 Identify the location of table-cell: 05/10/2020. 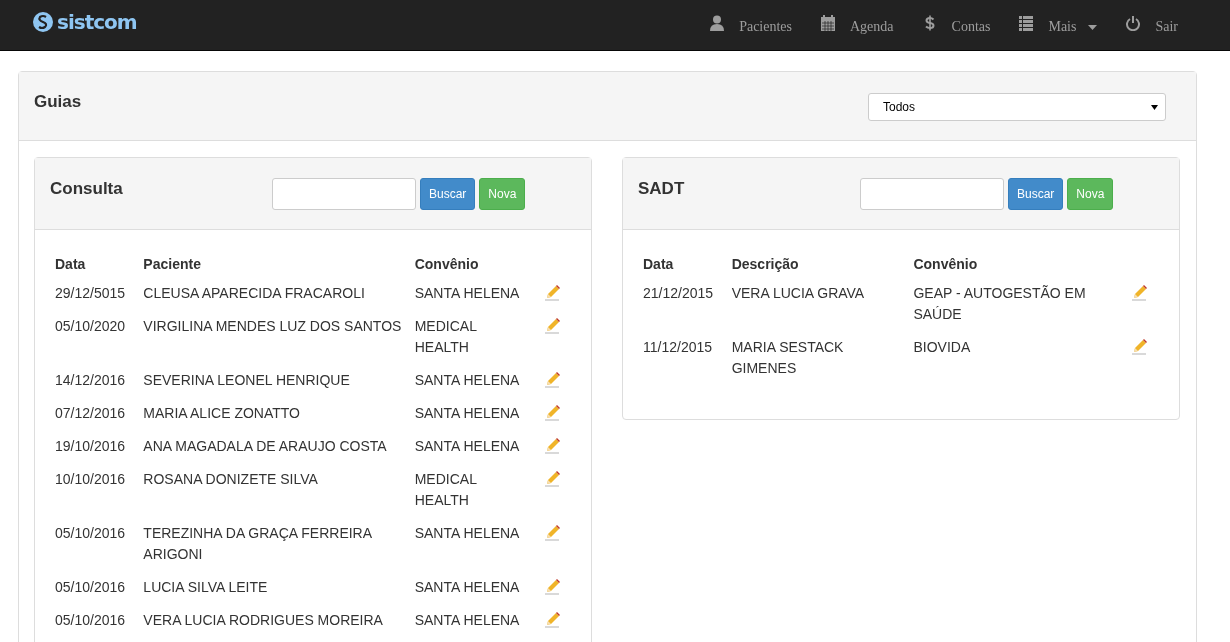
(99, 341).